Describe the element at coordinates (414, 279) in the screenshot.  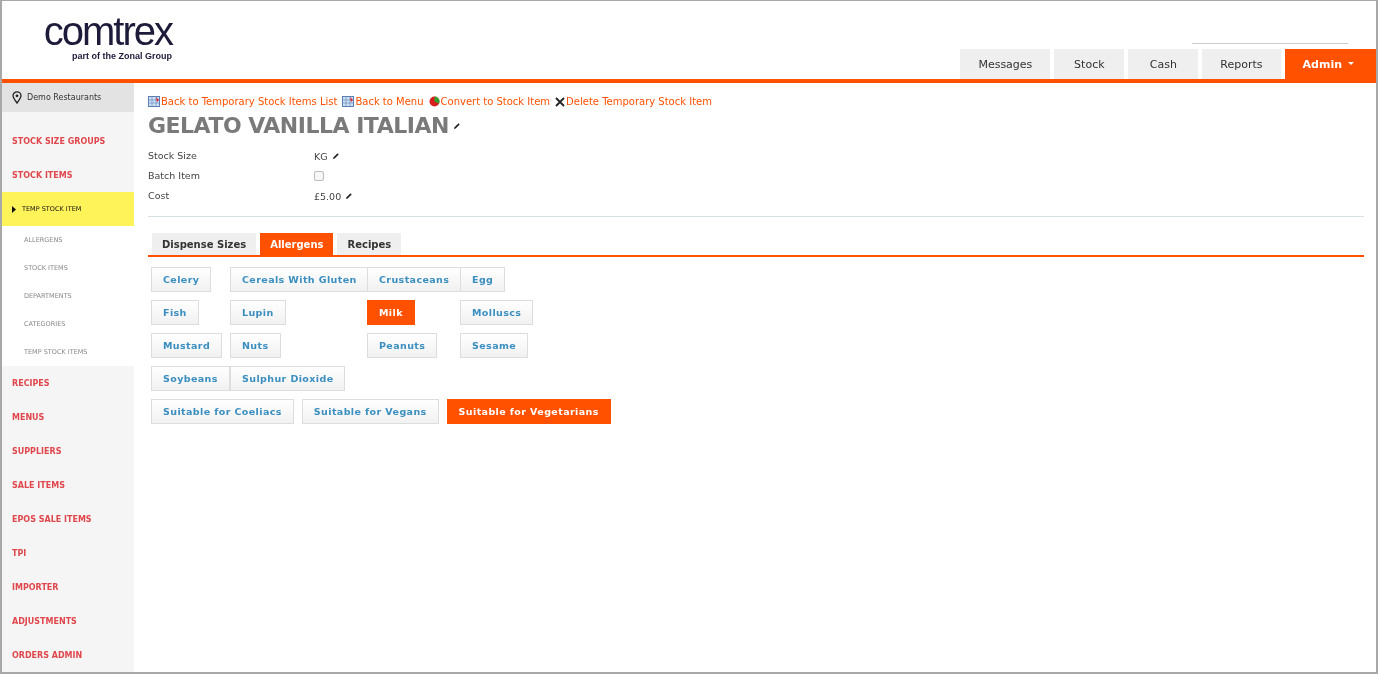
I see `allergen-toggle: Crustaceans` at that location.